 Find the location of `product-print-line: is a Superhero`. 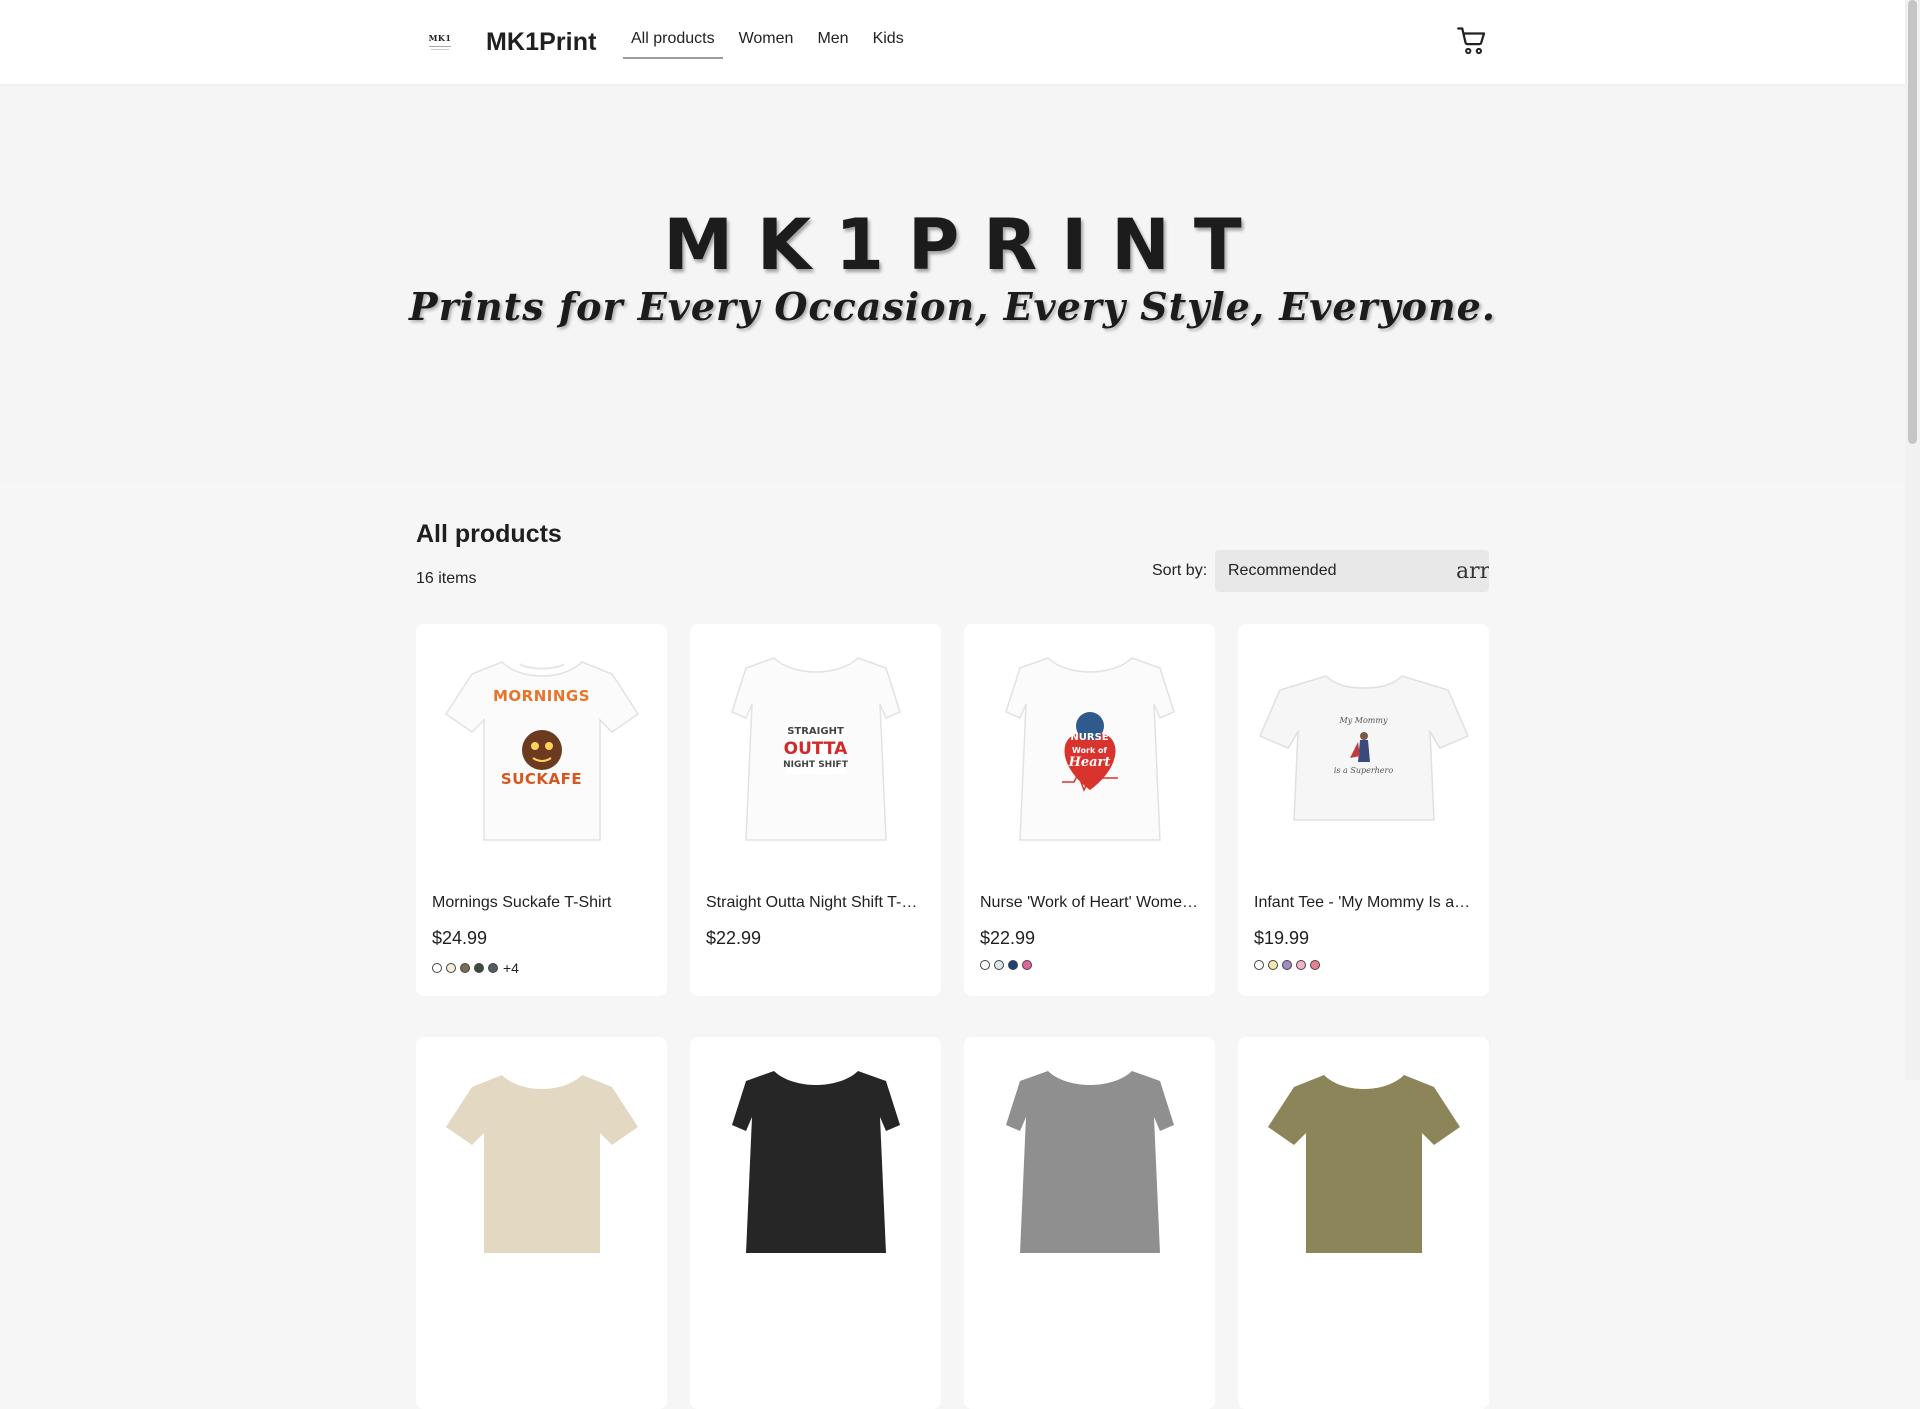

product-print-line: is a Superhero is located at coordinates (1363, 770).